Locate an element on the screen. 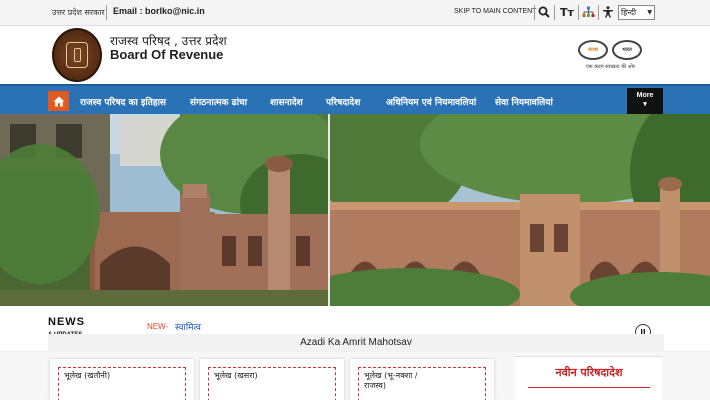 The height and width of the screenshot is (400, 710). card-label: भूलेख (भू-नक्शा / राजस्व) is located at coordinates (391, 380).